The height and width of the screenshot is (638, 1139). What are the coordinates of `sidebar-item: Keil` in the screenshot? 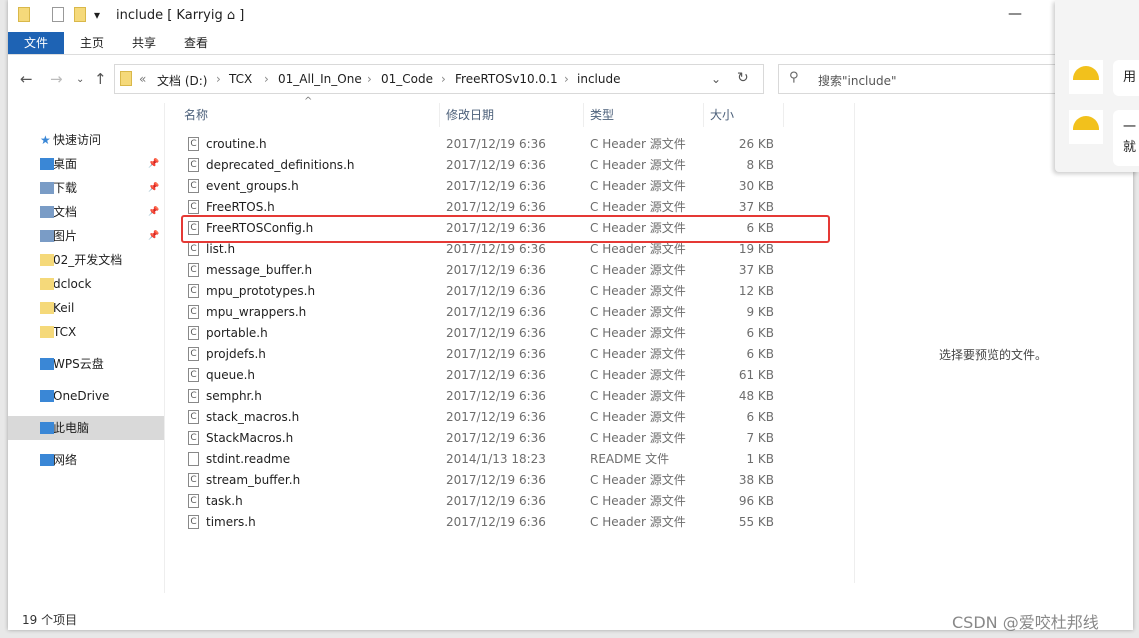 It's located at (86, 308).